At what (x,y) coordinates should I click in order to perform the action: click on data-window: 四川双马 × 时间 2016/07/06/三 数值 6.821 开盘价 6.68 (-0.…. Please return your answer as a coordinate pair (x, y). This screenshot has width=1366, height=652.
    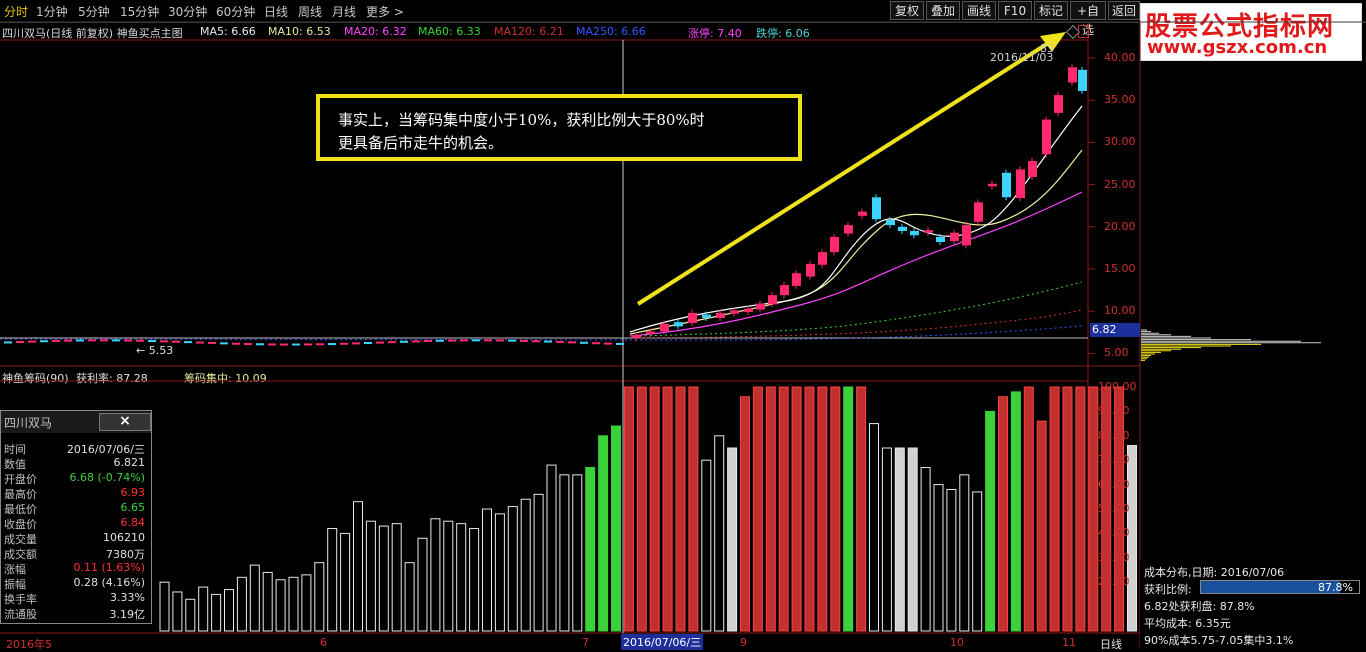
    Looking at the image, I should click on (76, 517).